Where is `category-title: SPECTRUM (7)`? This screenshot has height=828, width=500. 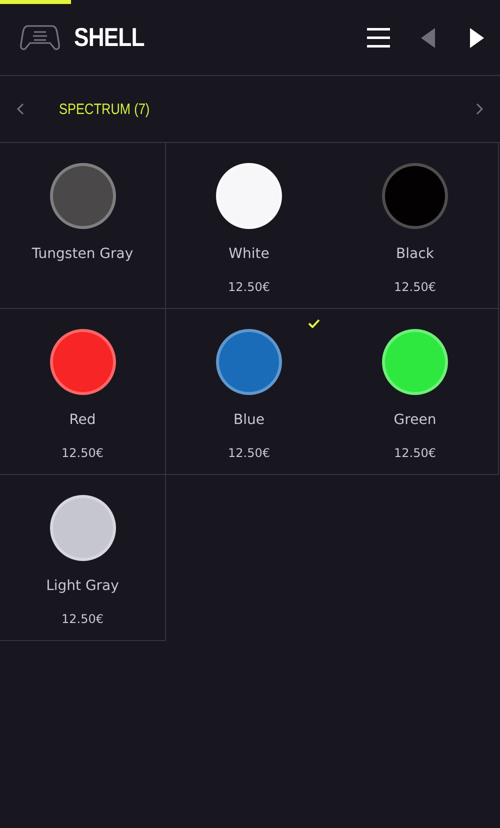
category-title: SPECTRUM (7) is located at coordinates (104, 109).